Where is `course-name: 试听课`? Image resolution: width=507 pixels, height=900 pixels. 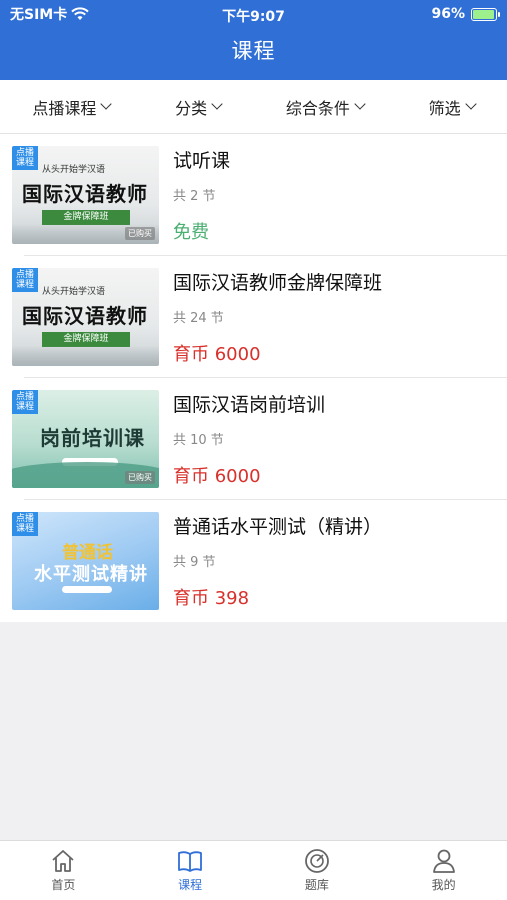
course-name: 试听课 is located at coordinates (202, 161).